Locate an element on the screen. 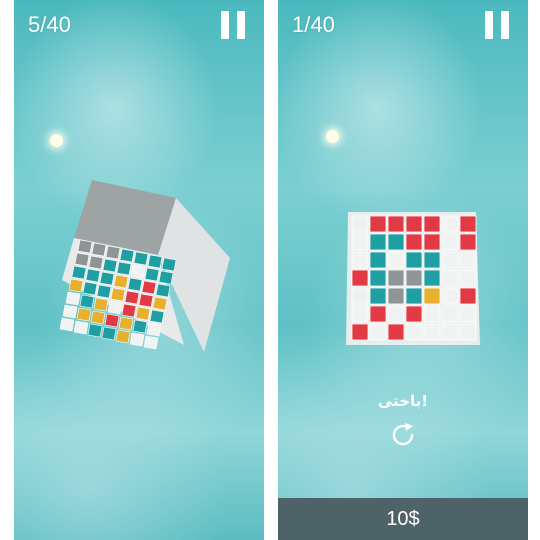  continue-price-button: 10$ is located at coordinates (403, 519).